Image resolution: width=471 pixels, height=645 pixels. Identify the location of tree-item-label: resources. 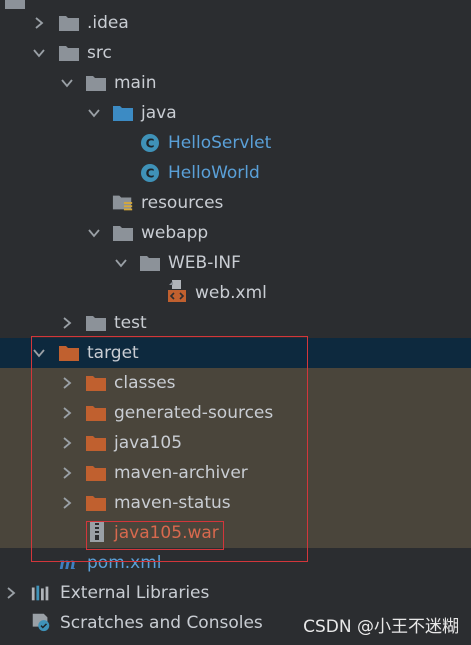
(182, 203).